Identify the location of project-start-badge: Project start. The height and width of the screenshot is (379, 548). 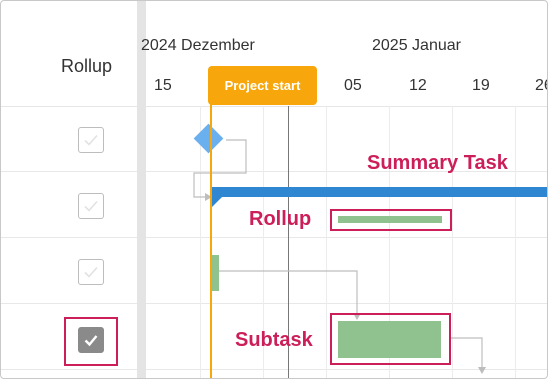
(262, 85).